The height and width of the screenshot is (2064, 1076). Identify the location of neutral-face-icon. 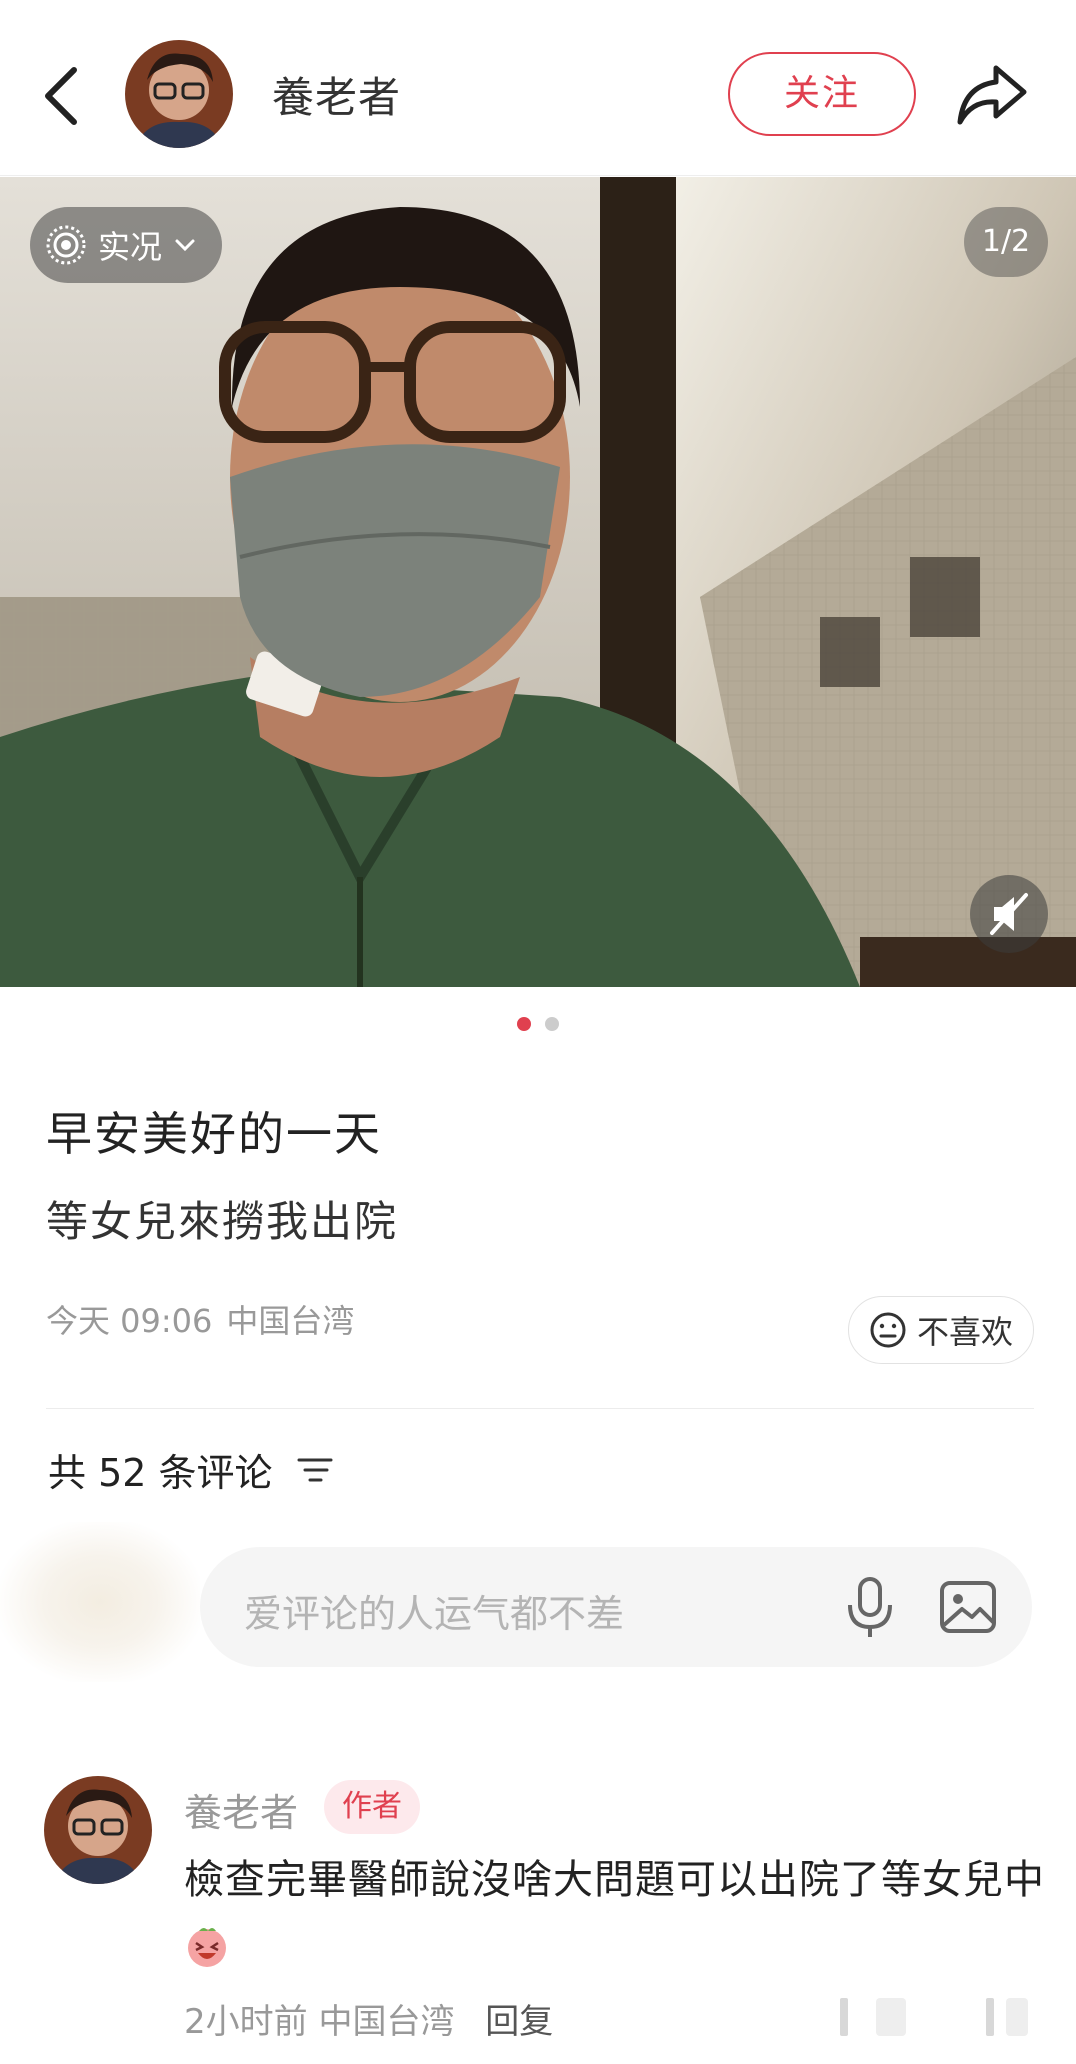
(888, 1330).